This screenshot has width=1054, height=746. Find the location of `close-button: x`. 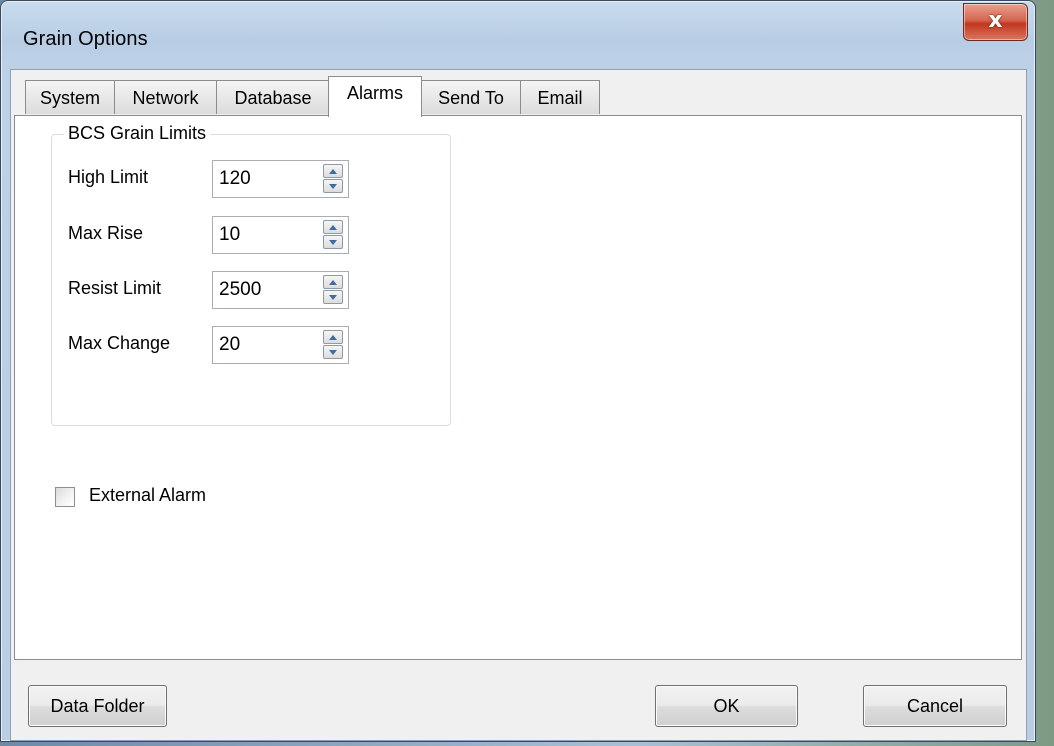

close-button: x is located at coordinates (995, 22).